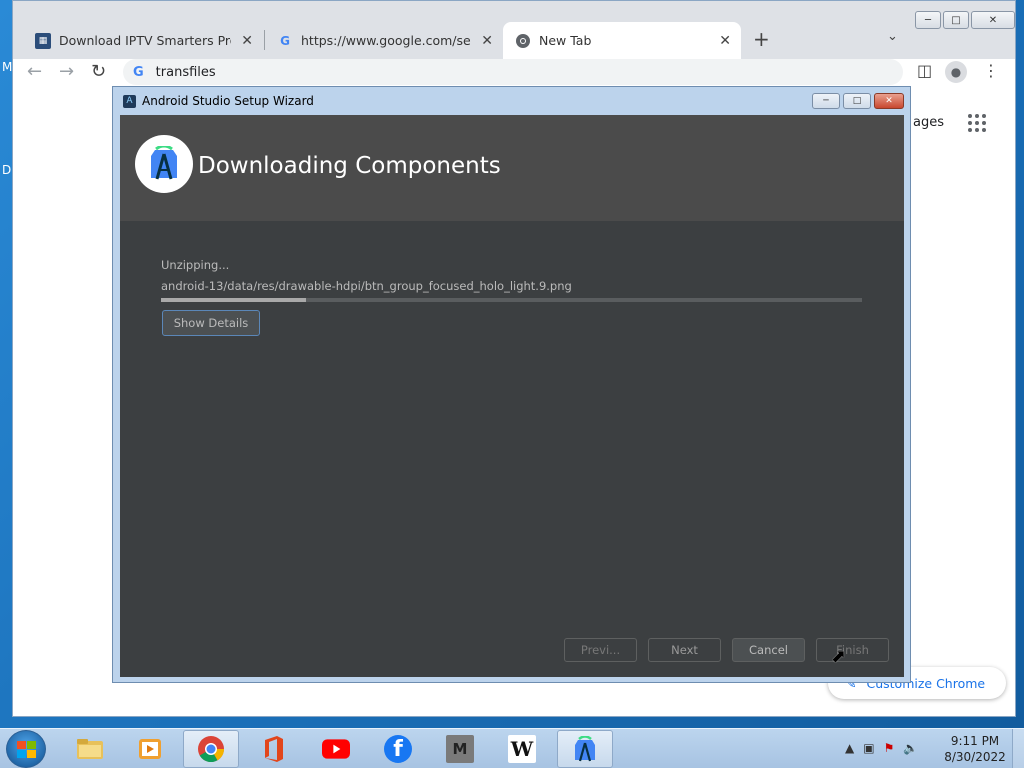 Image resolution: width=1024 pixels, height=768 pixels. What do you see at coordinates (839, 656) in the screenshot?
I see `mouse-cursor-icon: ⬈` at bounding box center [839, 656].